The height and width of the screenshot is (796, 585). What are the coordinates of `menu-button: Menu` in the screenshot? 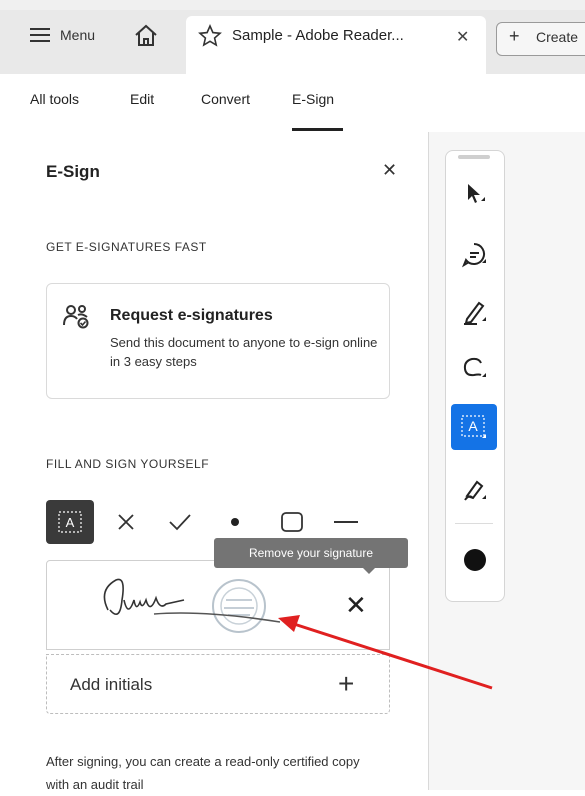 It's located at (62, 35).